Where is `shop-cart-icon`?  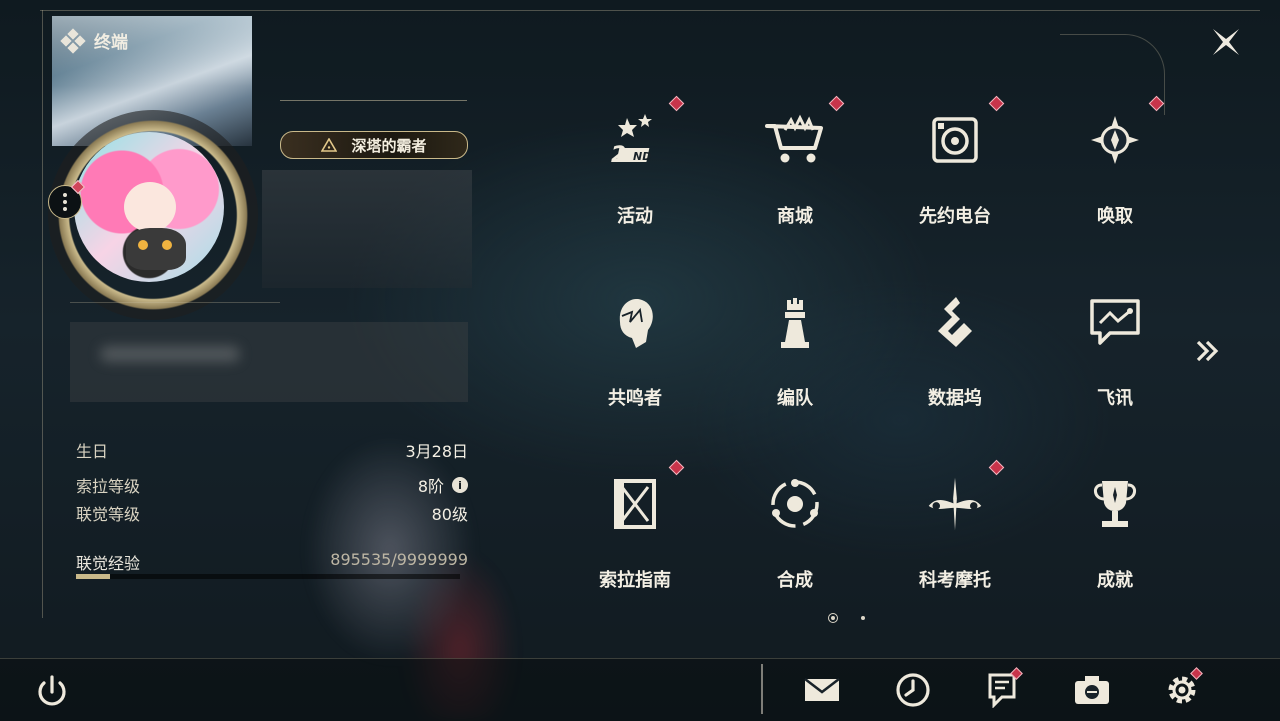
shop-cart-icon is located at coordinates (795, 140).